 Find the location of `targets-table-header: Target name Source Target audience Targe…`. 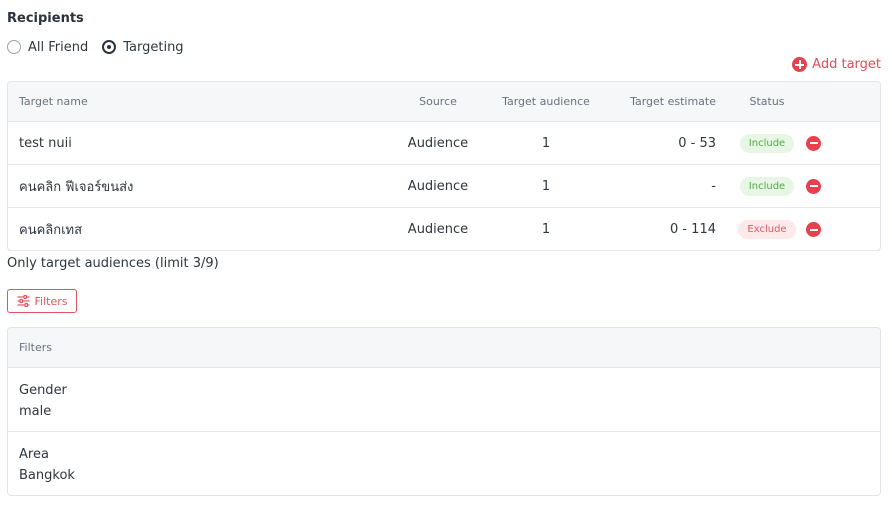

targets-table-header: Target name Source Target audience Targe… is located at coordinates (444, 102).